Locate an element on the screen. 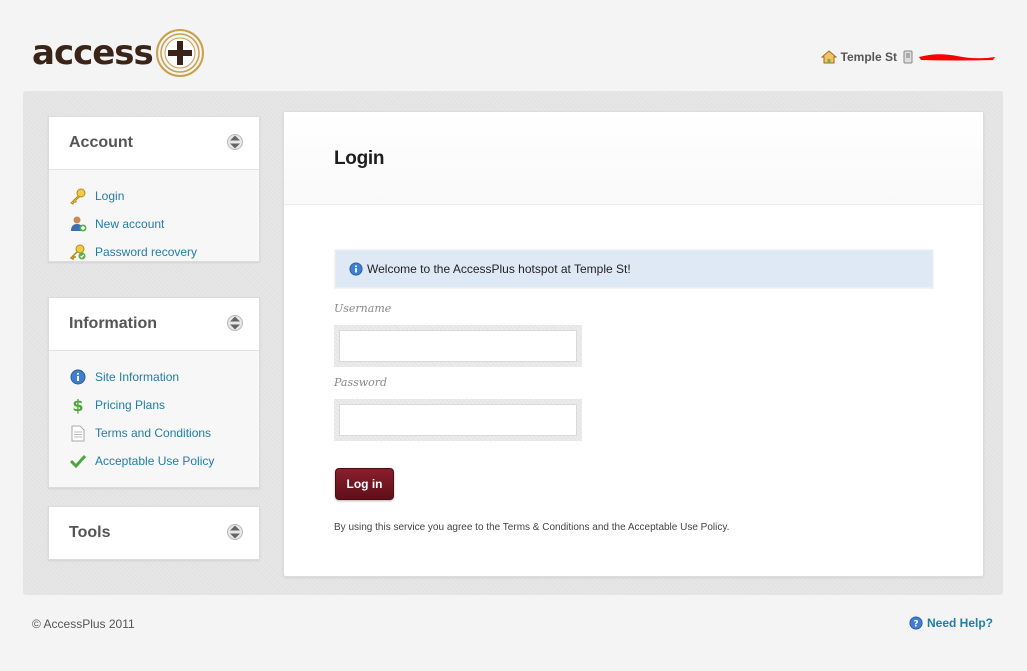 Image resolution: width=1027 pixels, height=671 pixels. key-recovery-icon is located at coordinates (78, 252).